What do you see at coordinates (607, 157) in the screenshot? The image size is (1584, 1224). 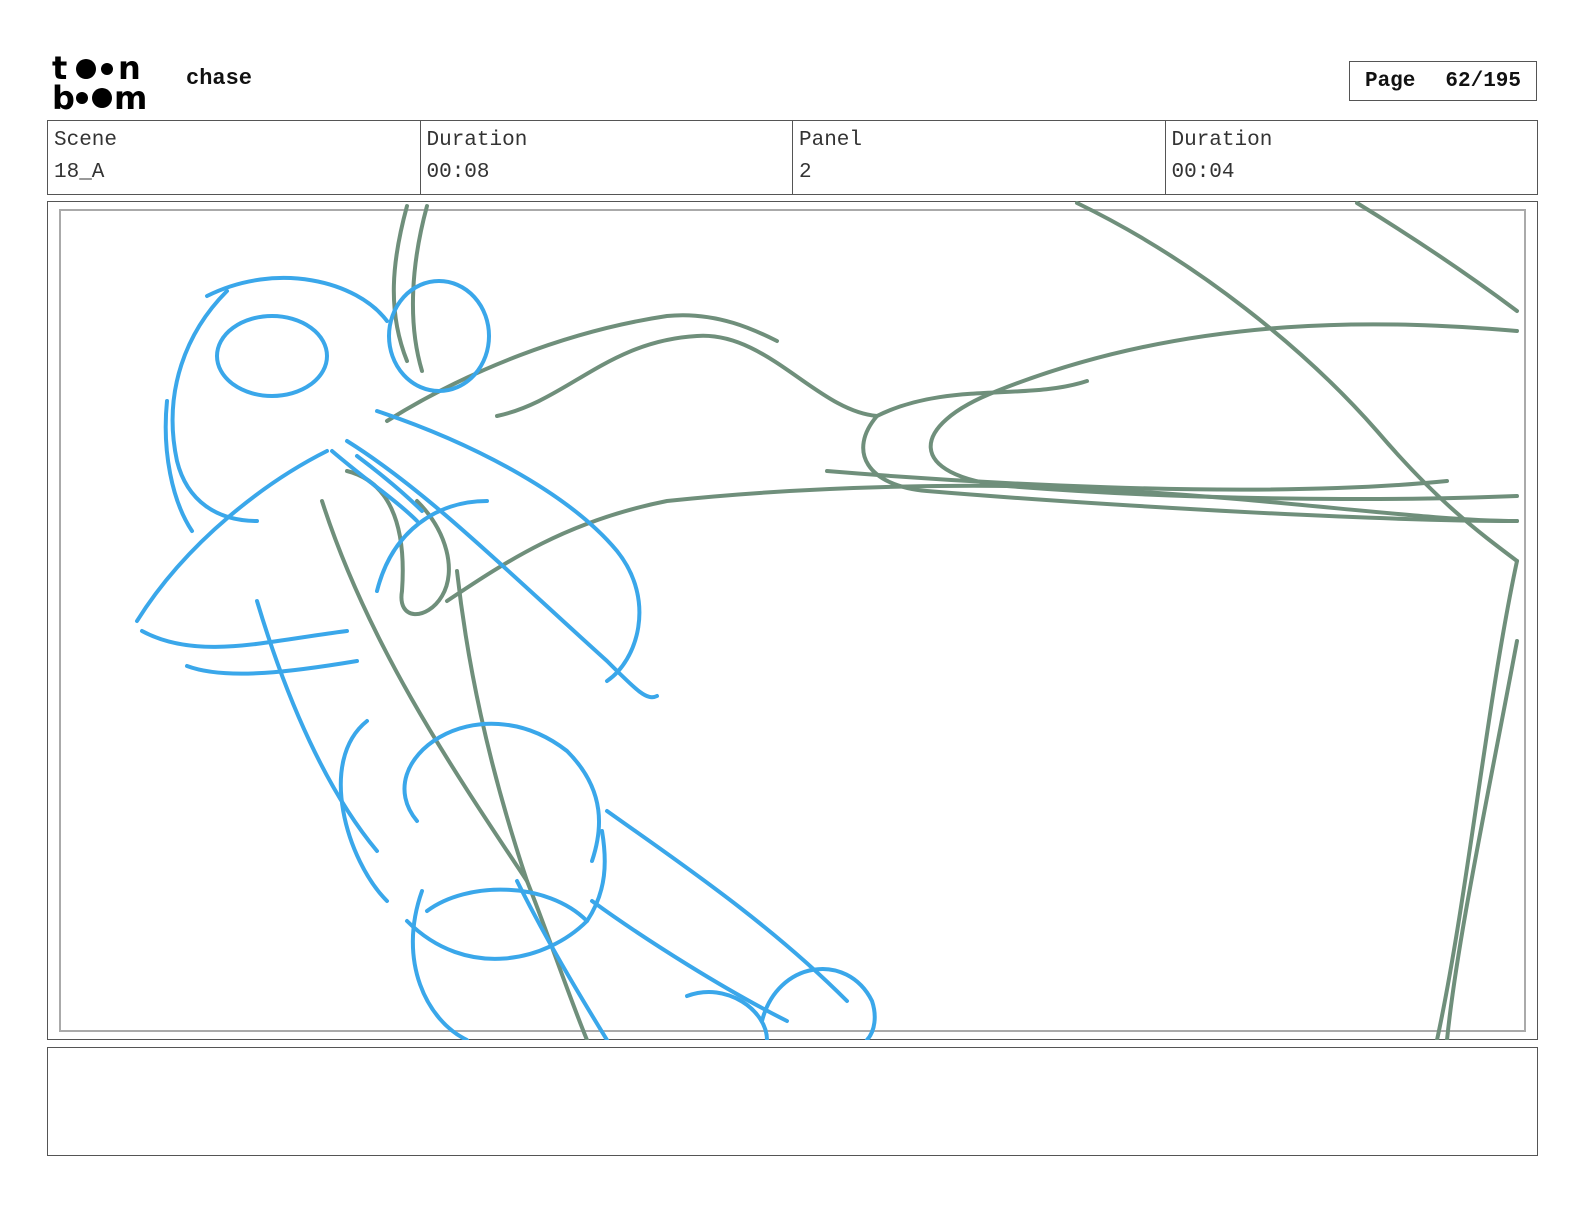 I see `scene-duration-cell: Duration 00:08` at bounding box center [607, 157].